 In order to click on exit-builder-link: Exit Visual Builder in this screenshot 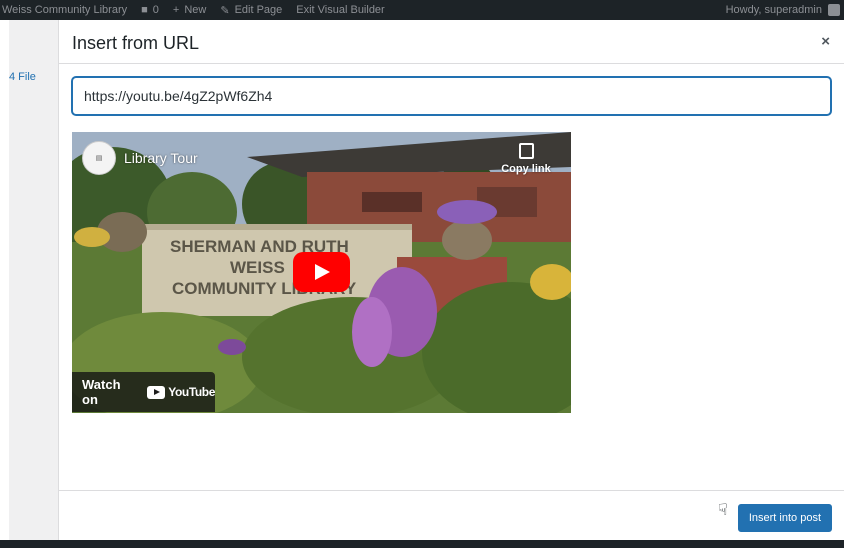, I will do `click(340, 10)`.